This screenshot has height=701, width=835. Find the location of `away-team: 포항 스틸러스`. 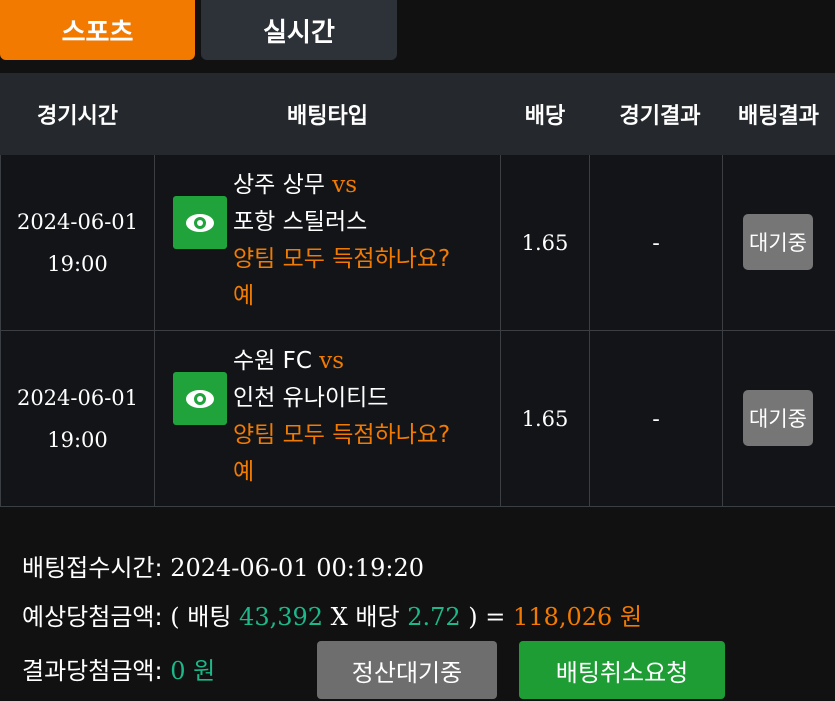

away-team: 포항 스틸러스 is located at coordinates (300, 222).